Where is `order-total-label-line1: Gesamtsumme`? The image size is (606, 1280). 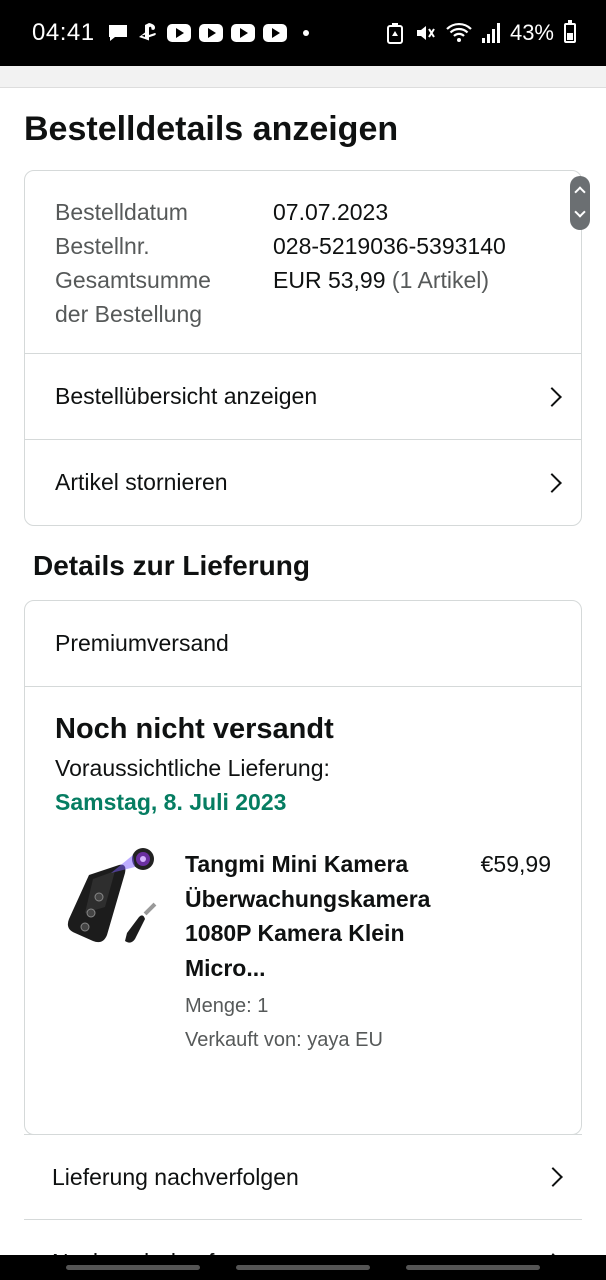
order-total-label-line1: Gesamtsumme is located at coordinates (133, 280).